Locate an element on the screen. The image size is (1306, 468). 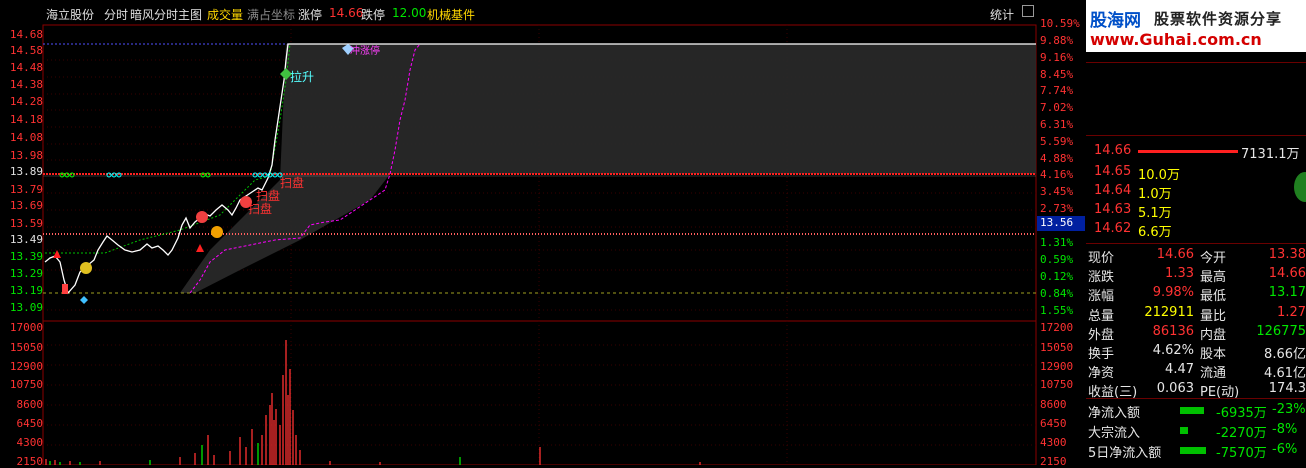
price-tick: 13.79 is located at coordinates (26, 189).